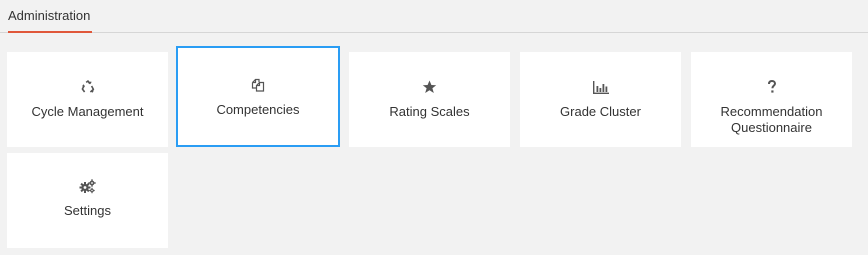  What do you see at coordinates (49, 15) in the screenshot?
I see `tab-administration-label: Administration` at bounding box center [49, 15].